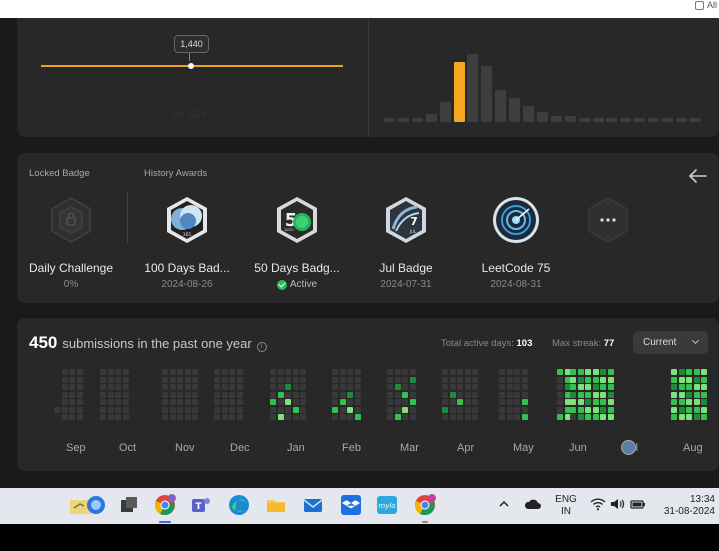 The image size is (719, 551). I want to click on teams-icon: T, so click(201, 505).